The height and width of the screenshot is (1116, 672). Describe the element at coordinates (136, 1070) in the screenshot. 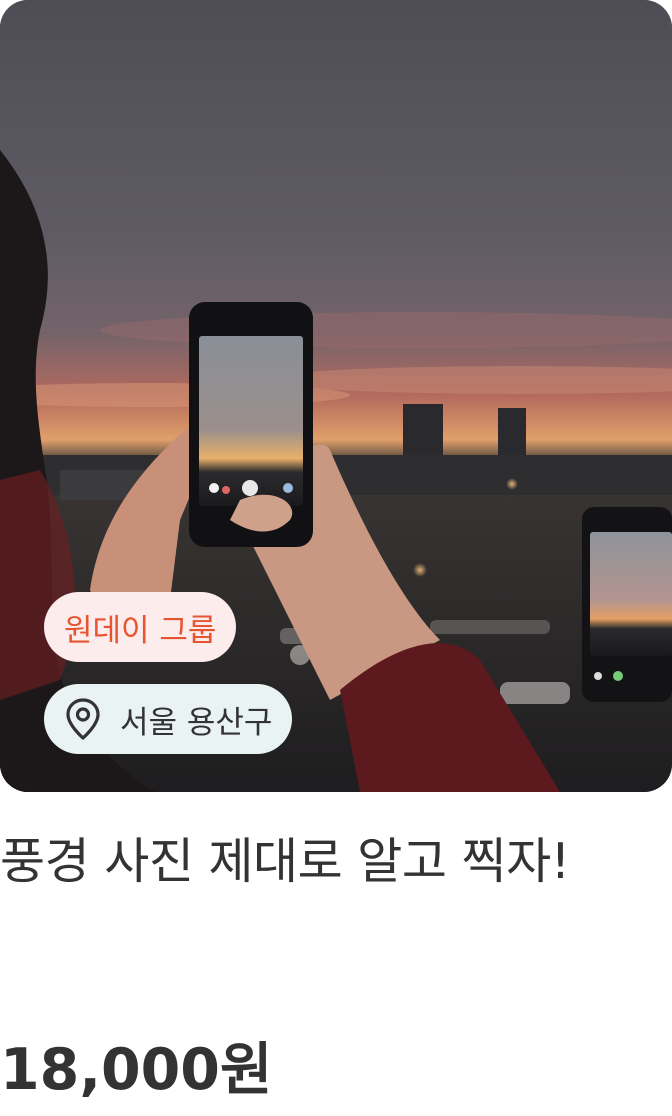

I see `class-price: 18,000원` at that location.